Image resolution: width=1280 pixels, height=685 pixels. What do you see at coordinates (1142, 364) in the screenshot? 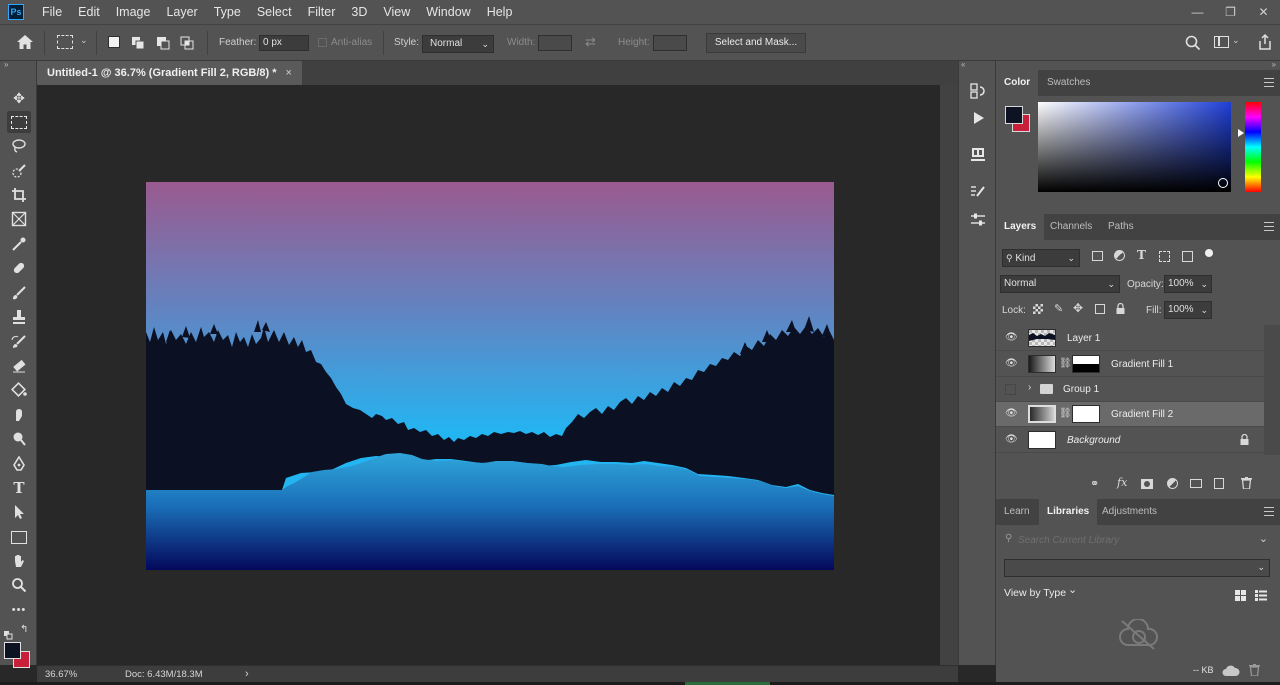
I see `layer-name: Gradient Fill 1` at bounding box center [1142, 364].